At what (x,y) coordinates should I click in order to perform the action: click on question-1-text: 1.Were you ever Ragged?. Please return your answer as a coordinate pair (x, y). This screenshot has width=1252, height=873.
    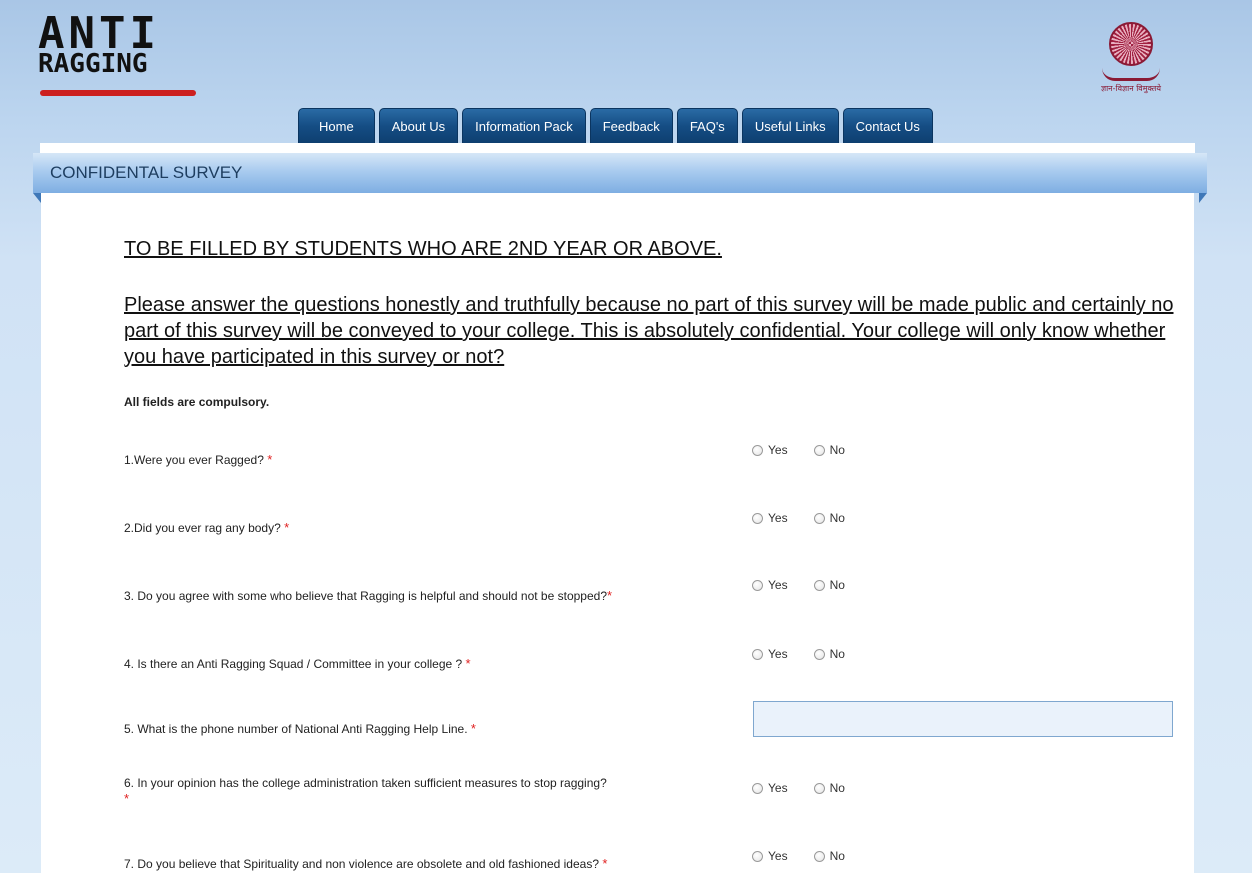
    Looking at the image, I should click on (196, 460).